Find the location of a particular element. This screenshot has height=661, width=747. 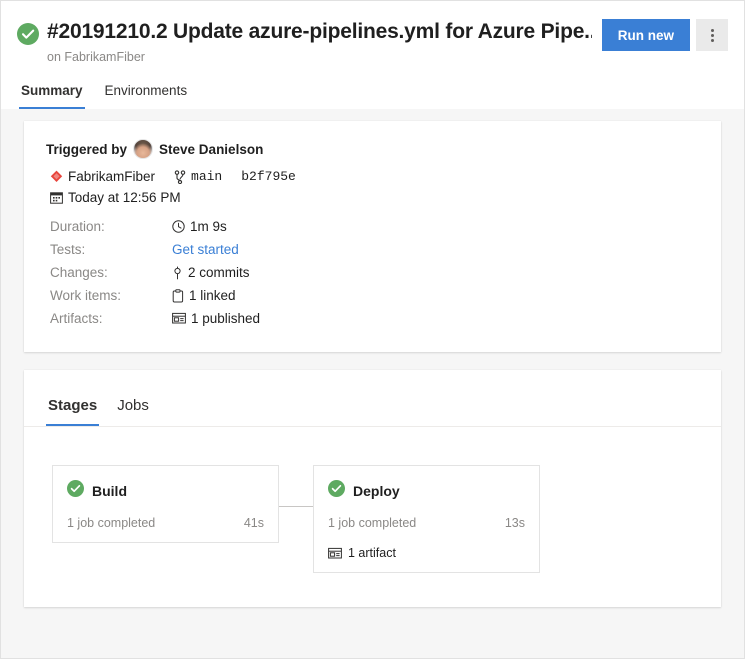

clock-icon is located at coordinates (178, 226).